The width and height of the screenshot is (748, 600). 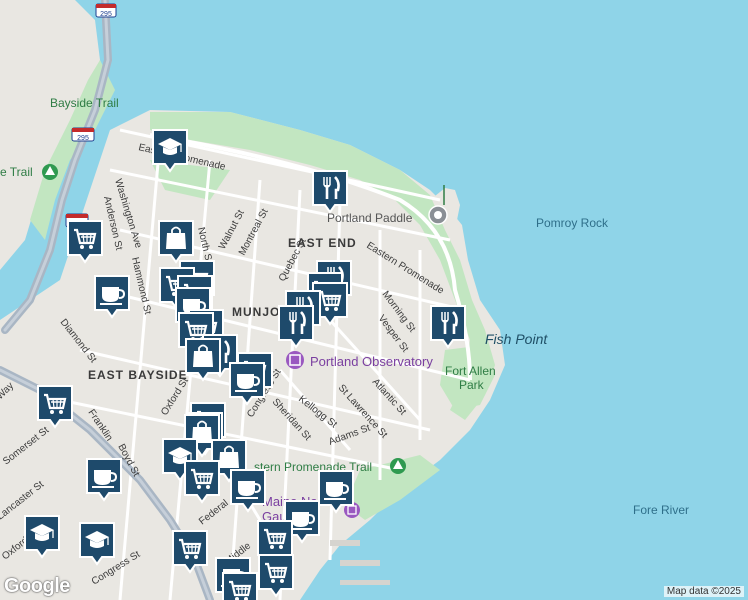 I want to click on park-label-trail: e Trail, so click(x=16, y=172).